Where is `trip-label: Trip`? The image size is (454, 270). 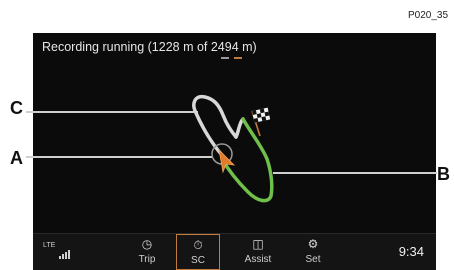
trip-label: Trip is located at coordinates (147, 259).